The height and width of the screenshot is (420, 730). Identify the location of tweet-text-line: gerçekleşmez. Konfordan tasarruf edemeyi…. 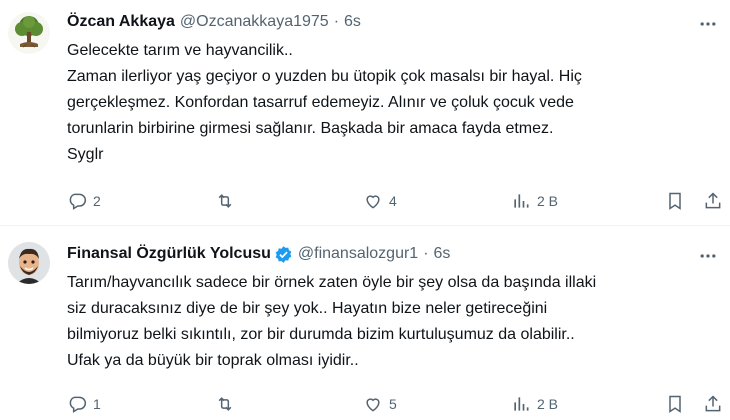
(320, 102).